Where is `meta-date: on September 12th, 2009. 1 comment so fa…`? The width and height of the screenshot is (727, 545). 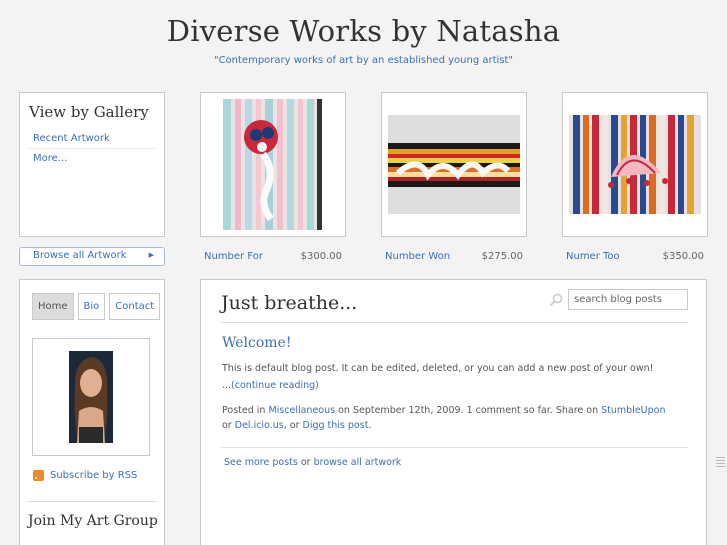 meta-date: on September 12th, 2009. 1 comment so fa… is located at coordinates (468, 410).